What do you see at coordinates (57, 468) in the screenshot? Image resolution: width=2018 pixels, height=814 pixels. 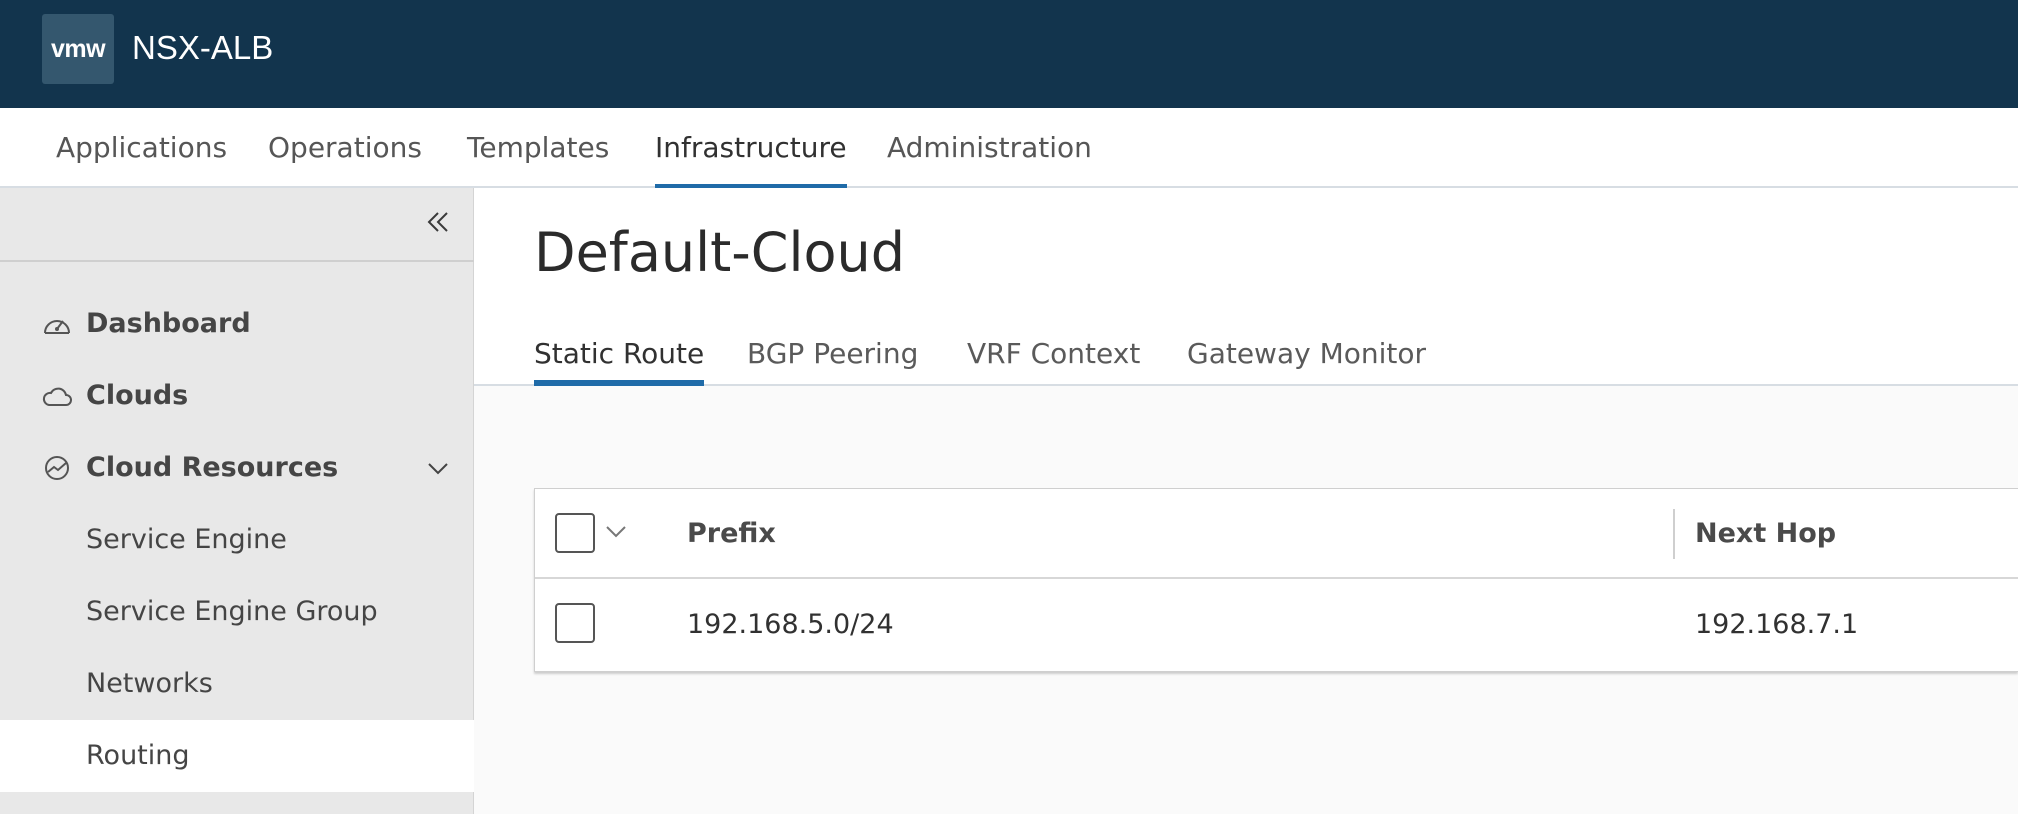 I see `cloud-resources-icon` at bounding box center [57, 468].